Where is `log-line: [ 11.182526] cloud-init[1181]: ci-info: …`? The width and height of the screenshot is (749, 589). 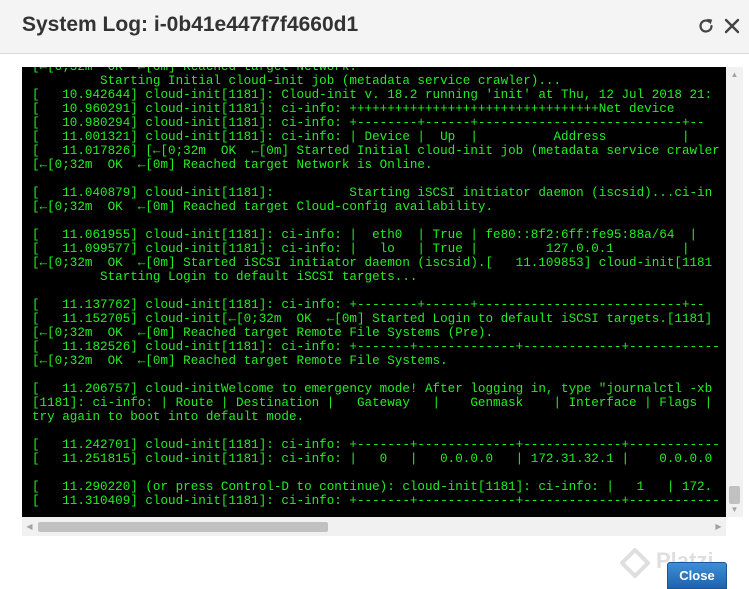
log-line: [ 11.182526] cloud-init[1181]: ci-info: … is located at coordinates (376, 347).